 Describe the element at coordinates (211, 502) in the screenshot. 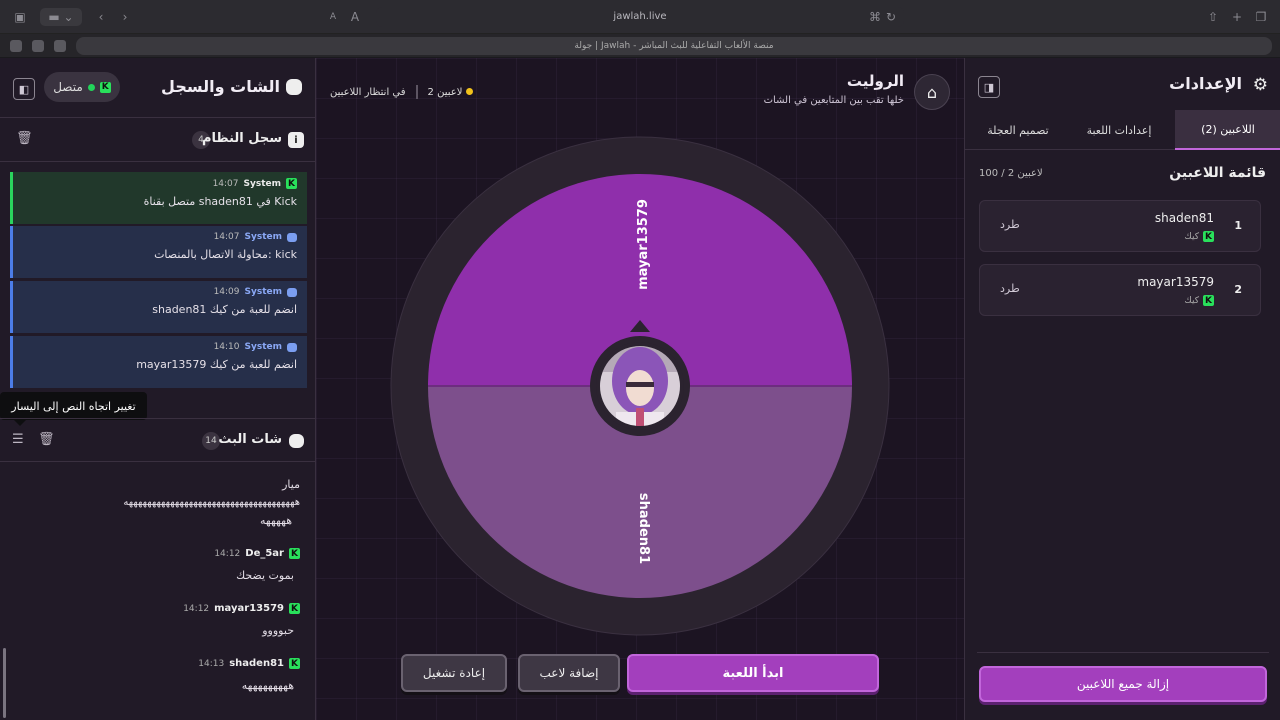

I see `message-text: هههههههههههههههههههههههههههههههههههههه` at that location.